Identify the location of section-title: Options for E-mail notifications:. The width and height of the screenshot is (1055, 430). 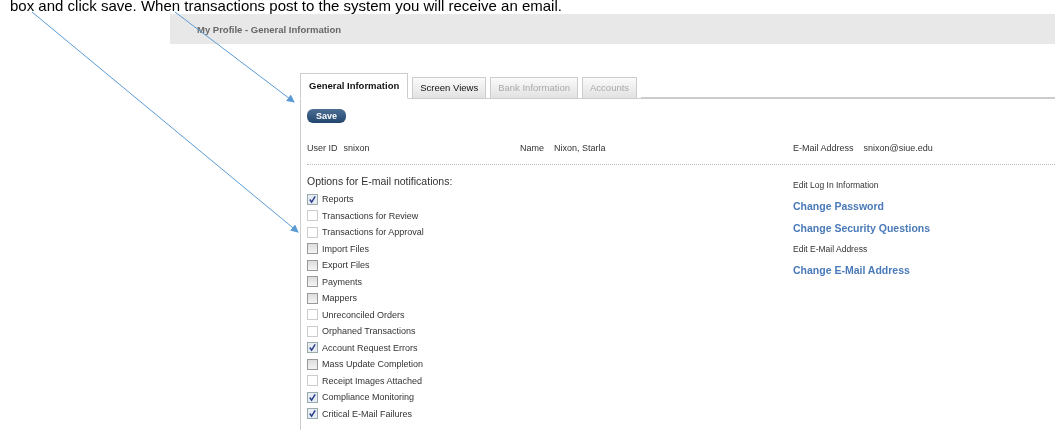
(380, 181).